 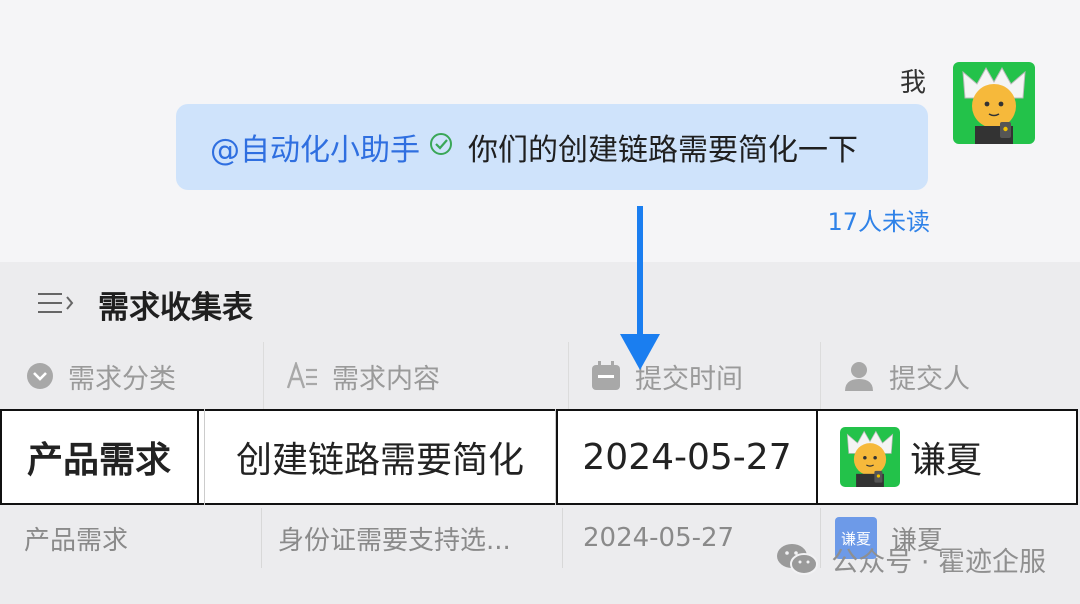 What do you see at coordinates (441, 147) in the screenshot?
I see `check-icon` at bounding box center [441, 147].